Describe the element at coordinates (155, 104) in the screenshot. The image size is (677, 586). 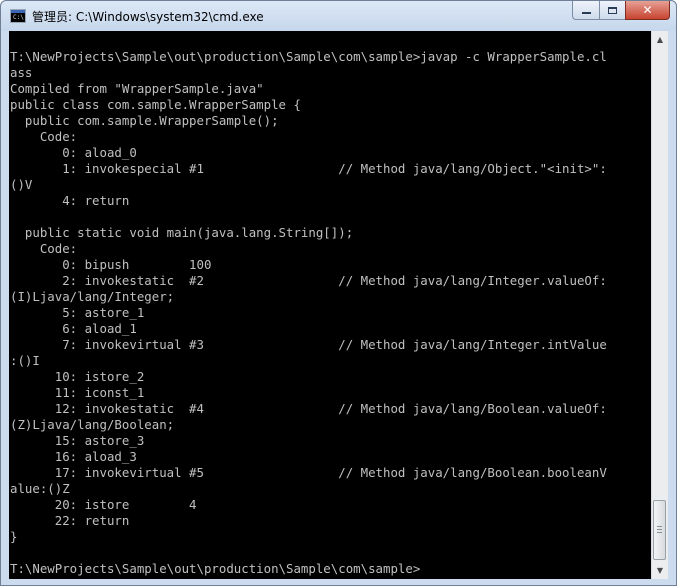
I see `console-line: public class com.sample.WrapperSample {` at that location.